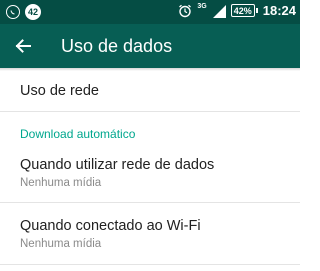 Image resolution: width=320 pixels, height=271 pixels. What do you see at coordinates (117, 46) in the screenshot?
I see `page-title: Uso de dados` at bounding box center [117, 46].